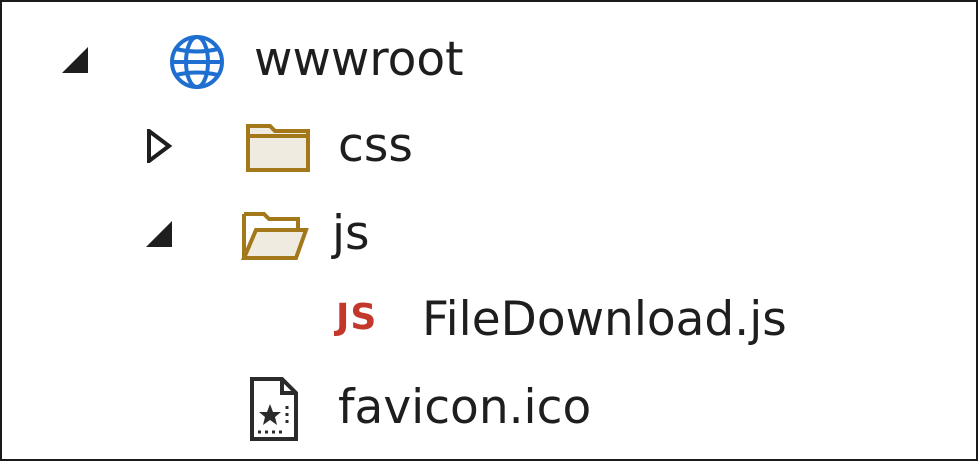 This screenshot has width=978, height=461. What do you see at coordinates (357, 317) in the screenshot?
I see `js-file-icon: JS` at bounding box center [357, 317].